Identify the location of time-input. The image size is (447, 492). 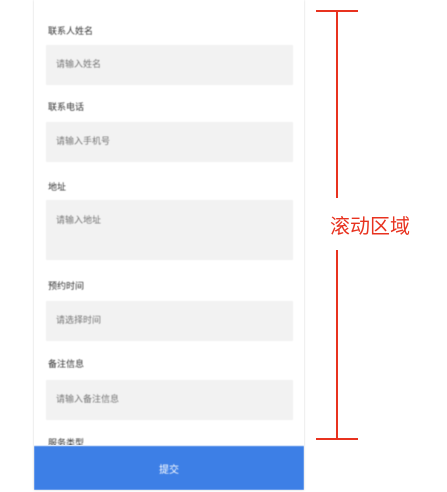
(169, 321).